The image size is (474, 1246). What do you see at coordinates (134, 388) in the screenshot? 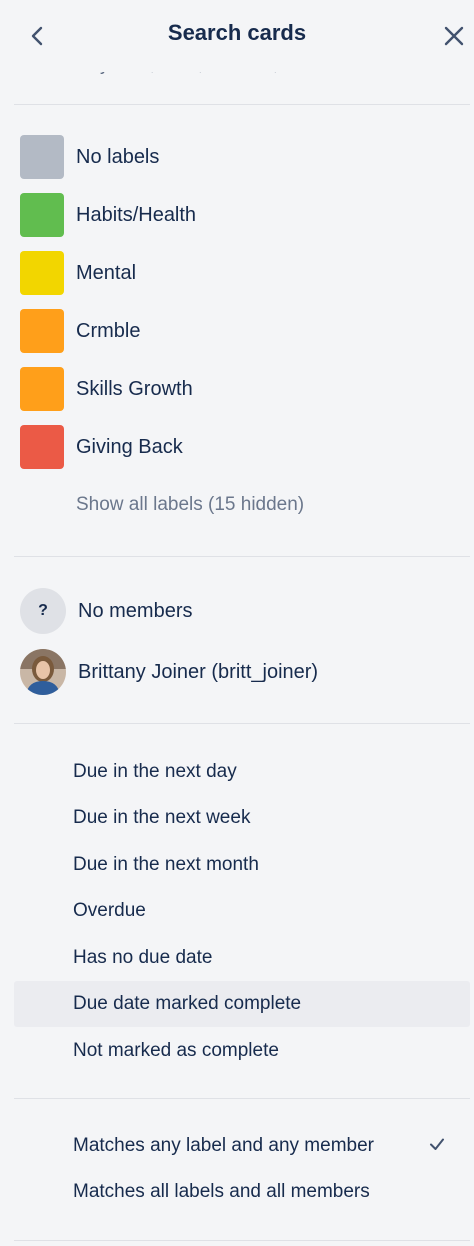
I see `label-name: Skills Growth` at bounding box center [134, 388].